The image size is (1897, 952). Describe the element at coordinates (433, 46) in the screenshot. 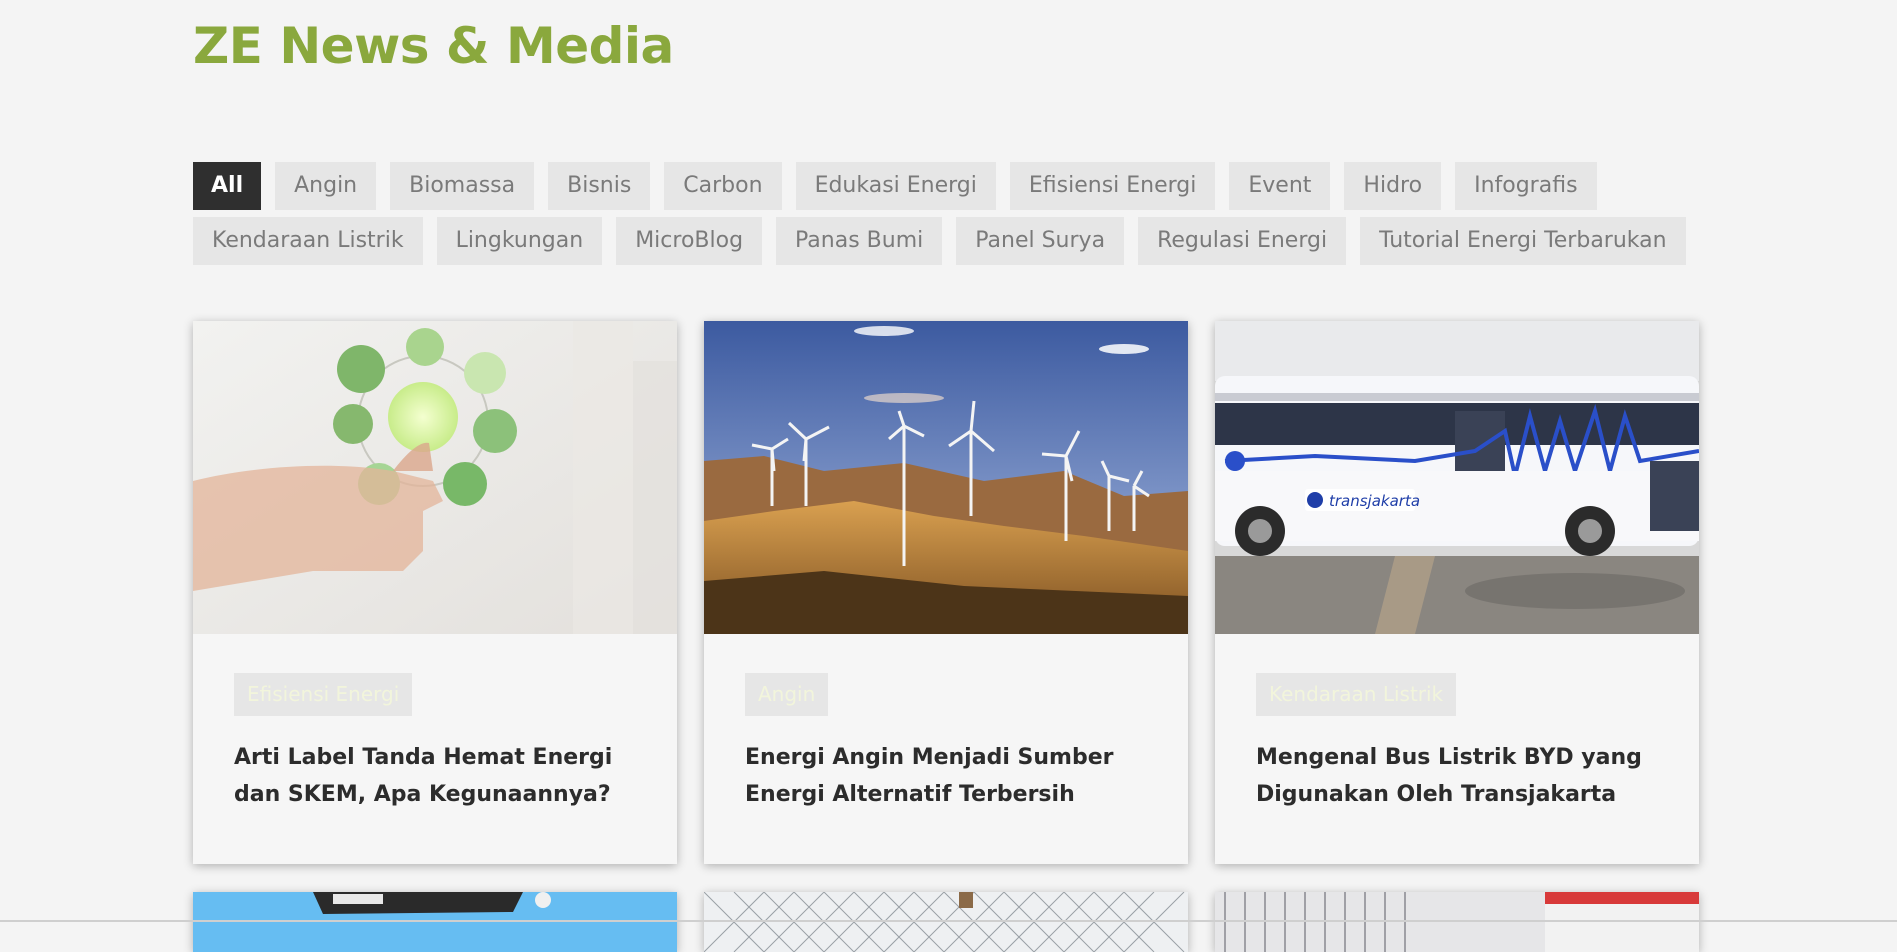

I see `site-title: ZE News & Media` at that location.